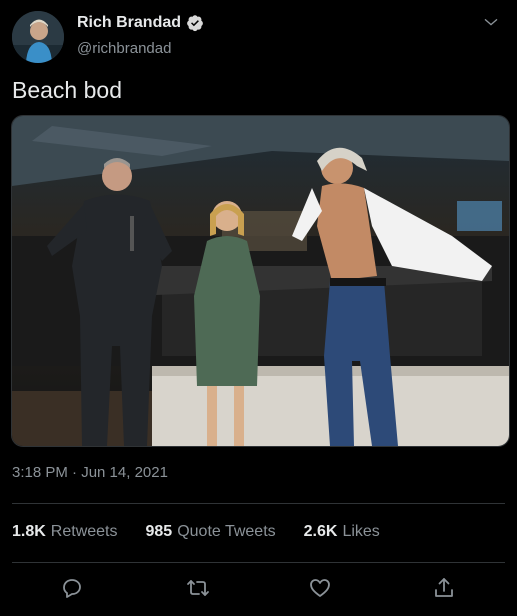  What do you see at coordinates (90, 472) in the screenshot?
I see `tweet-timestamp: 3:18 PM · Jun 14, 2021` at bounding box center [90, 472].